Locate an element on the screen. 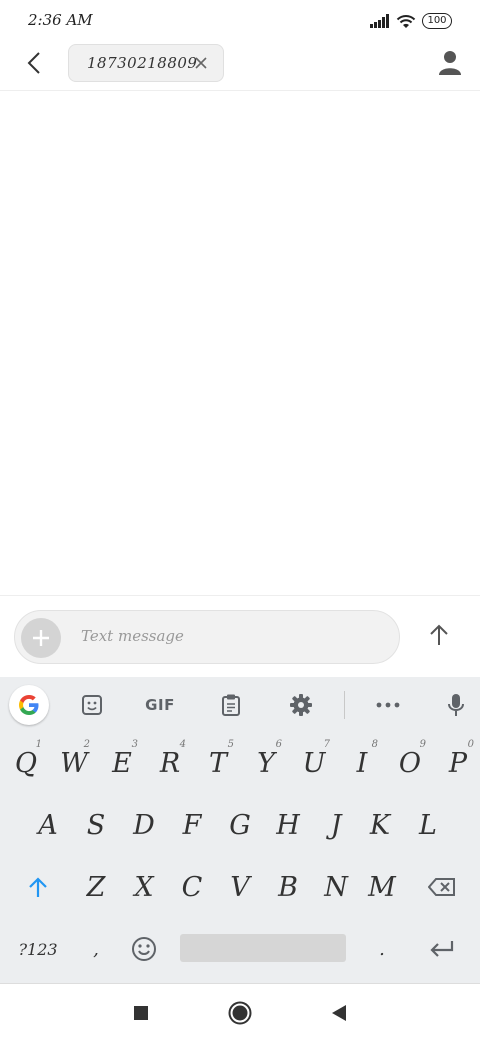 The image size is (480, 1041). key-label: P is located at coordinates (458, 763).